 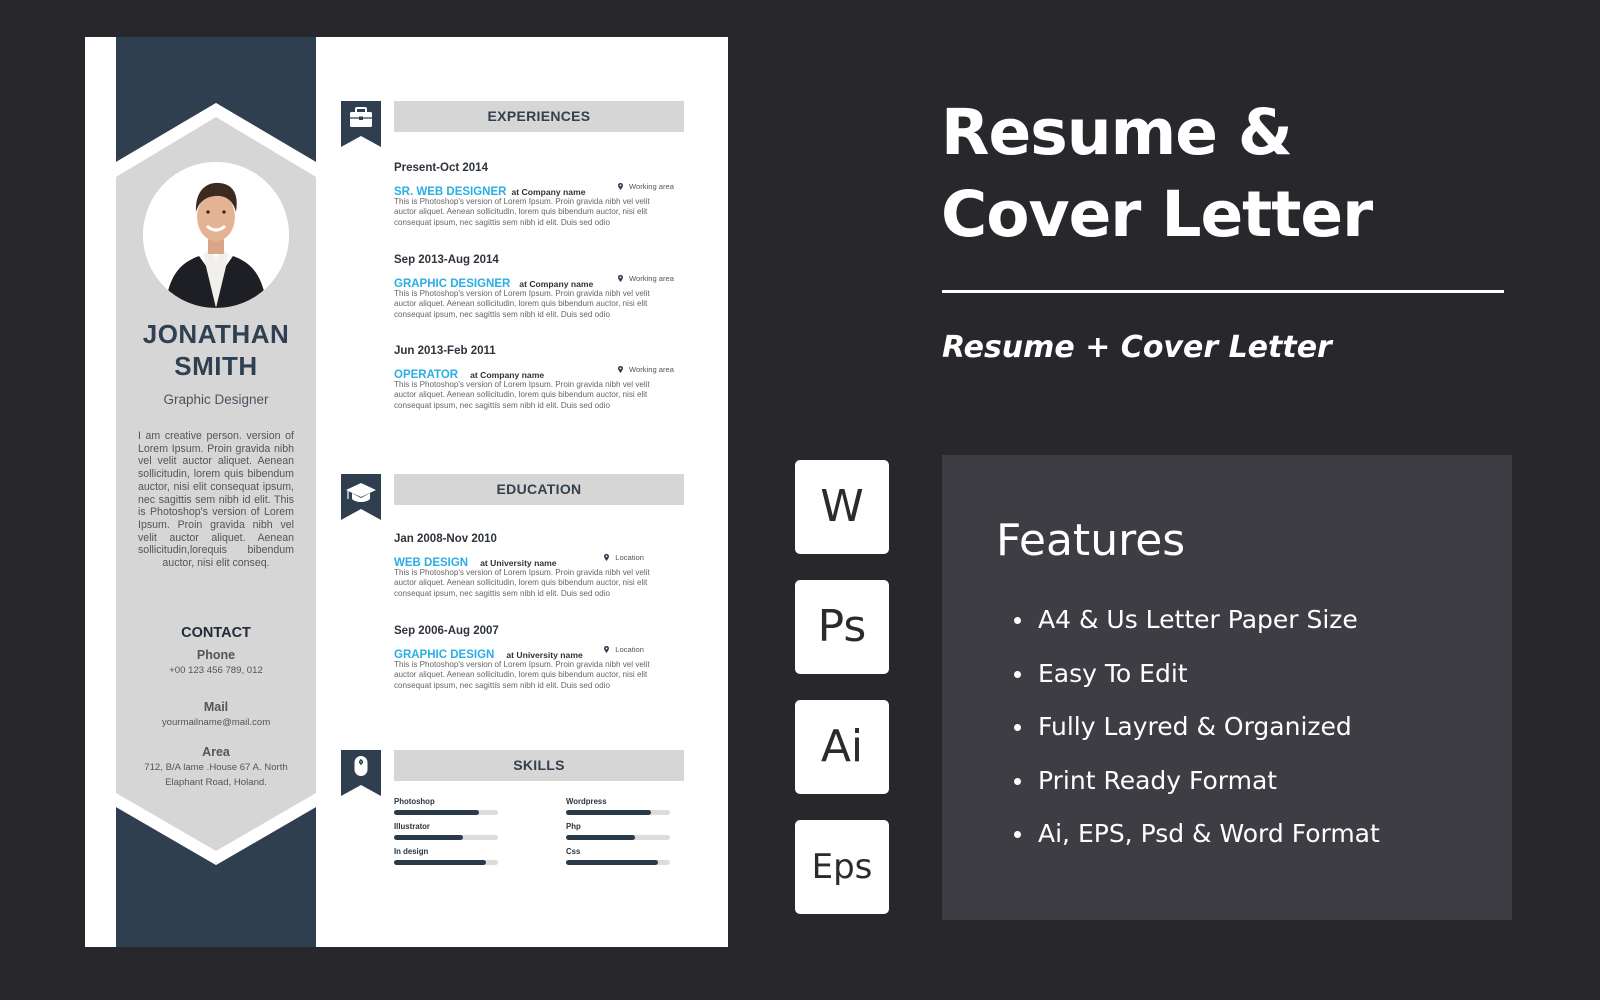 What do you see at coordinates (216, 366) in the screenshot?
I see `name-last: SMITH` at bounding box center [216, 366].